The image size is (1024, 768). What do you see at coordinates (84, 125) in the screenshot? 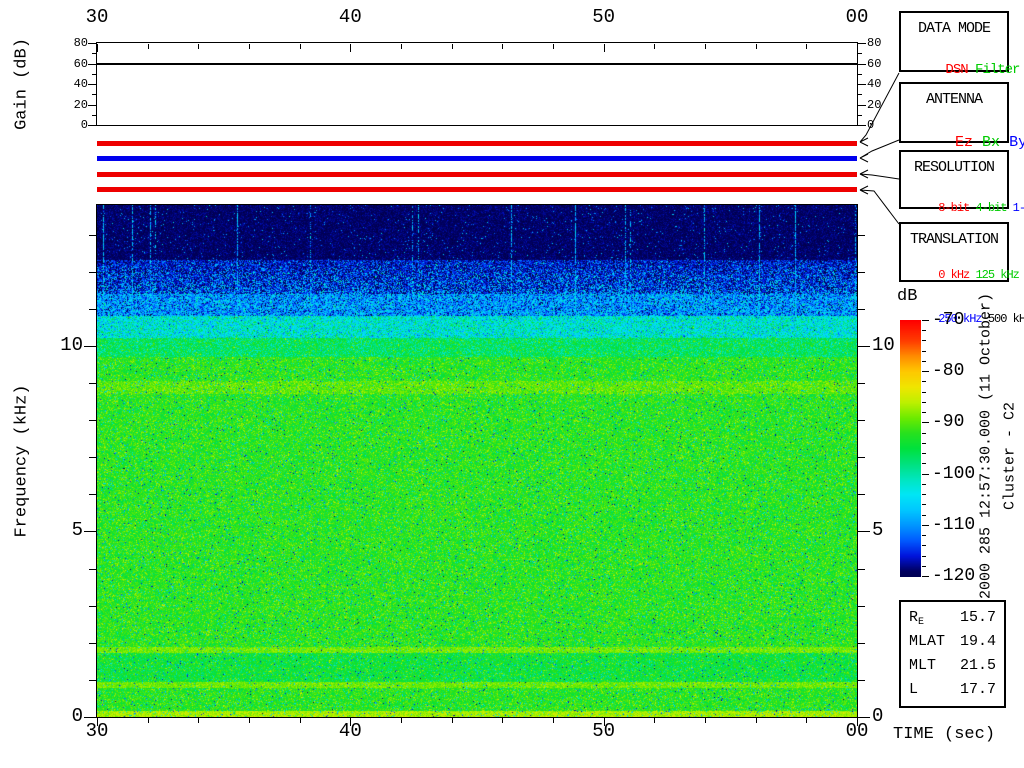
I see `gain-ytick-label-left: 0` at bounding box center [84, 125].